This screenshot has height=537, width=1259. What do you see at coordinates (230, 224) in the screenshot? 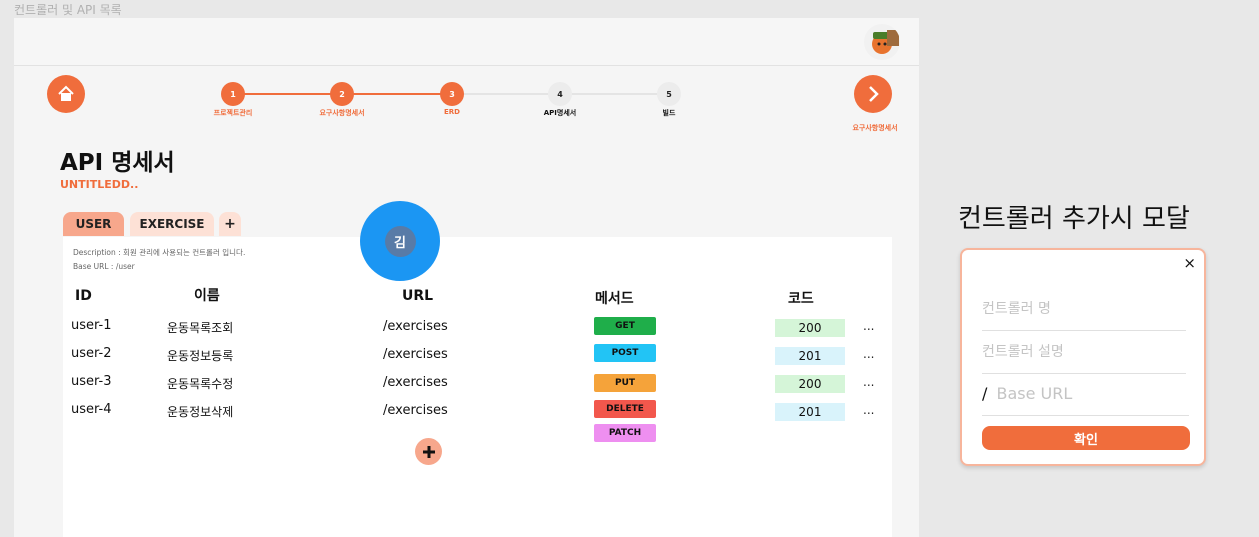
I see `add-tab-button: +` at bounding box center [230, 224].